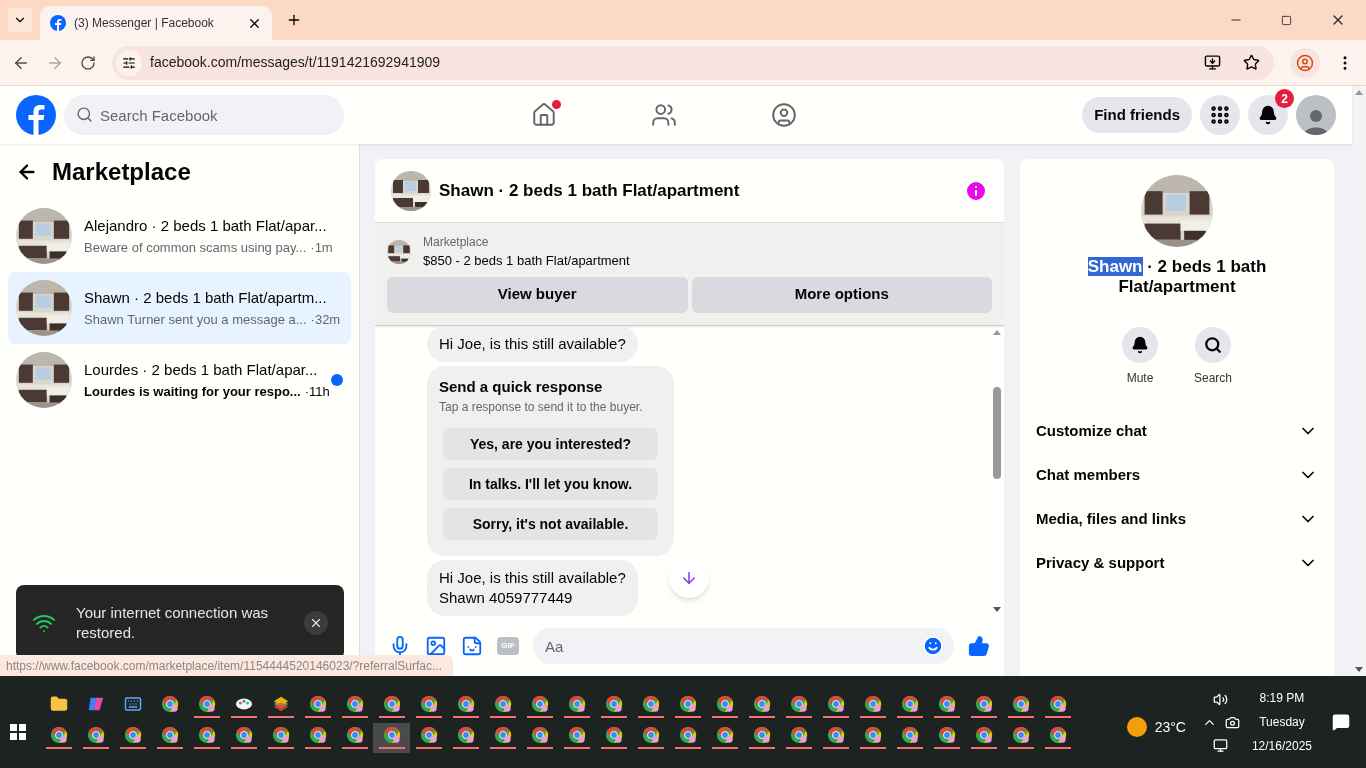 This screenshot has width=1366, height=768. Describe the element at coordinates (204, 115) in the screenshot. I see `search-field: Search Facebook` at that location.